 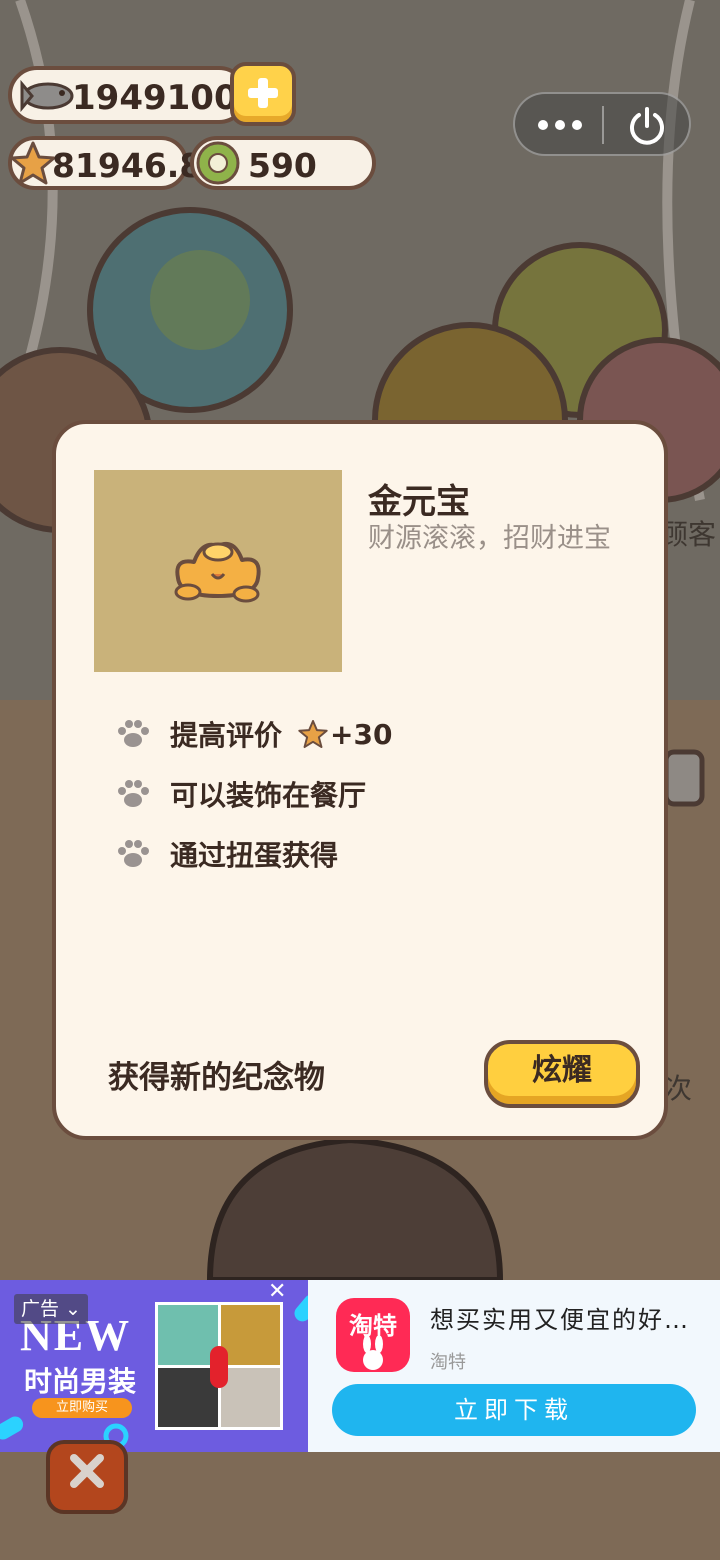 I want to click on item-description: 财源滚滚，招财进宝, so click(x=489, y=538).